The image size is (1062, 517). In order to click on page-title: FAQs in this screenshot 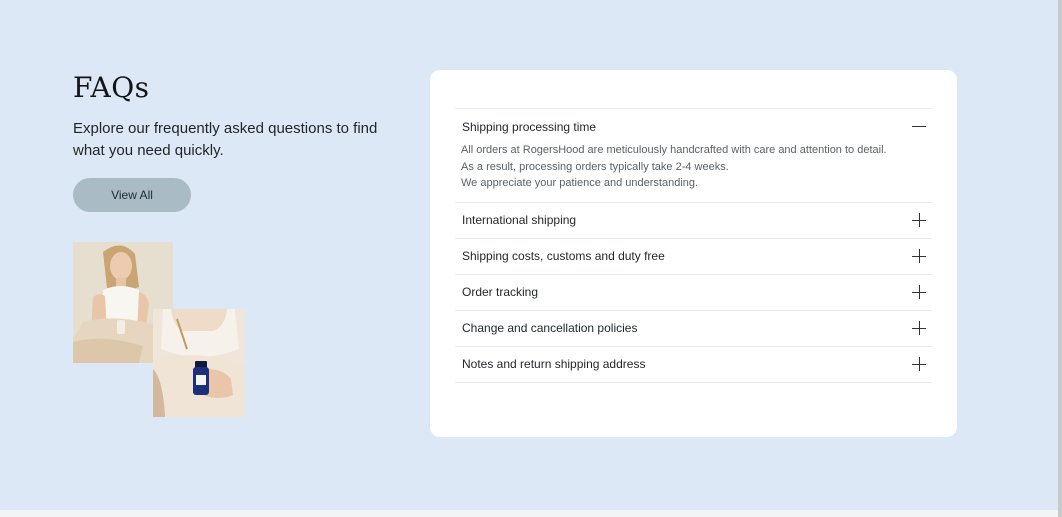, I will do `click(111, 87)`.